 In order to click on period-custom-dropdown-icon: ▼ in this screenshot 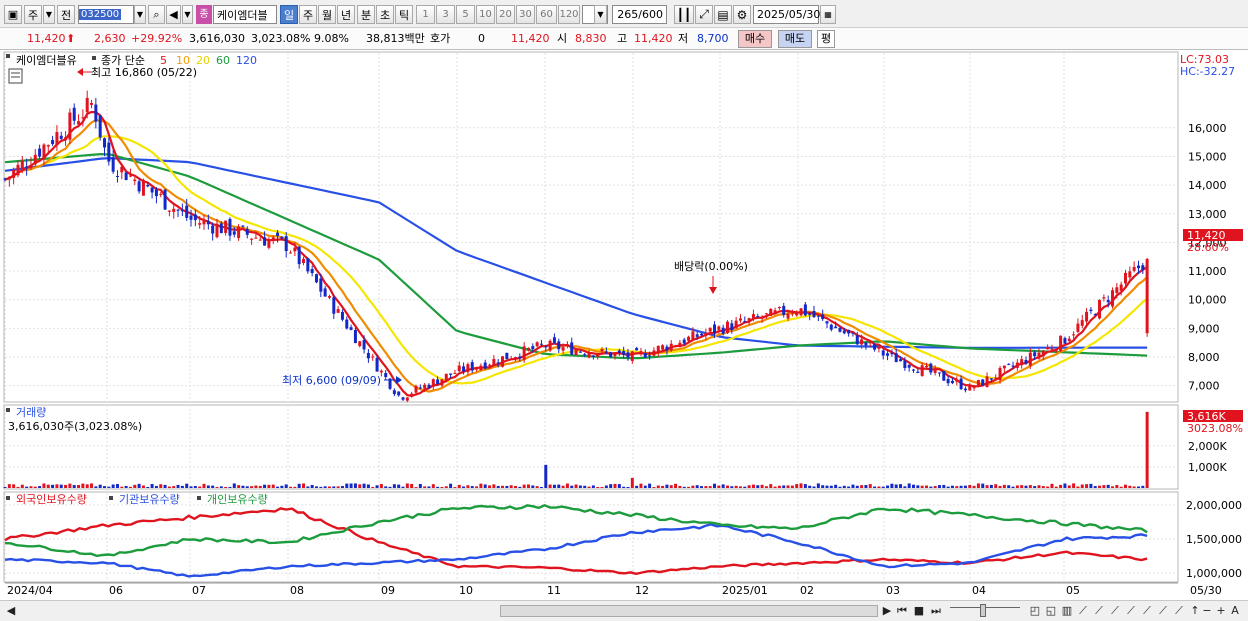, I will do `click(600, 14)`.